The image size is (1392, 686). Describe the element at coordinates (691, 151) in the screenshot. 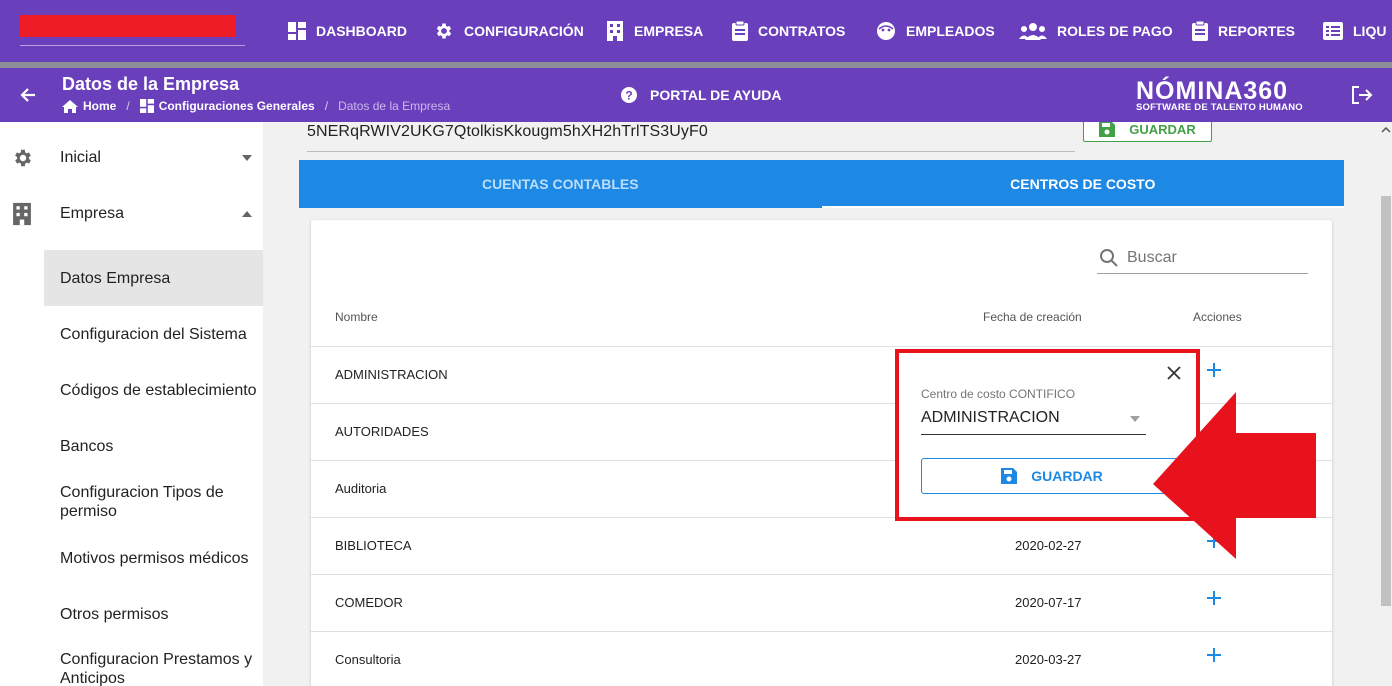

I see `api-key-underline` at that location.